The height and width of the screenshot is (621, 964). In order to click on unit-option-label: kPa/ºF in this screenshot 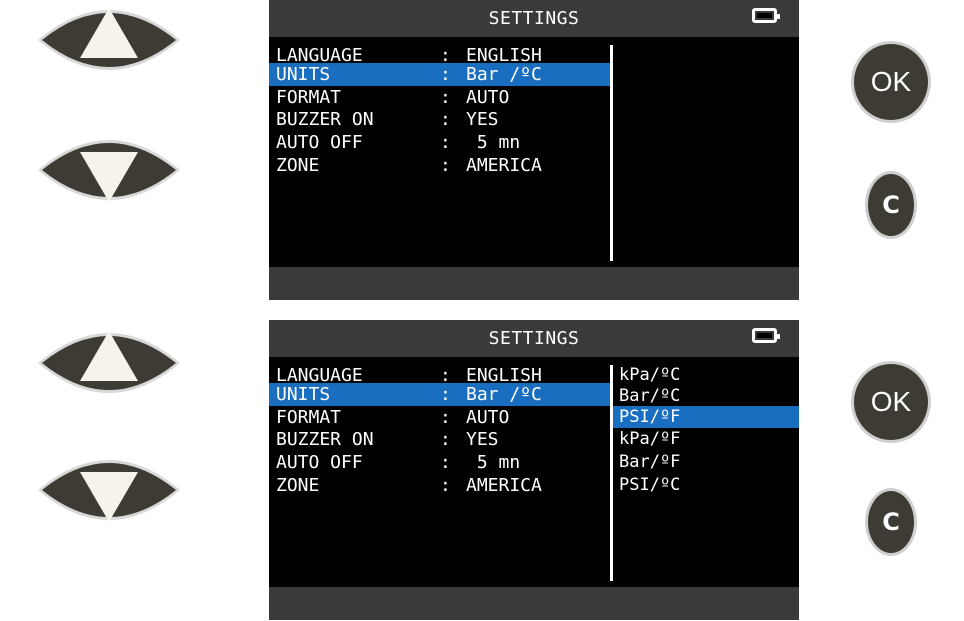, I will do `click(650, 439)`.